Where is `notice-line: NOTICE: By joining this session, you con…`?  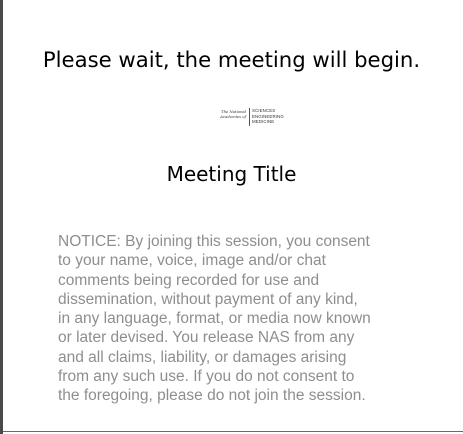 notice-line: NOTICE: By joining this session, you con… is located at coordinates (214, 241).